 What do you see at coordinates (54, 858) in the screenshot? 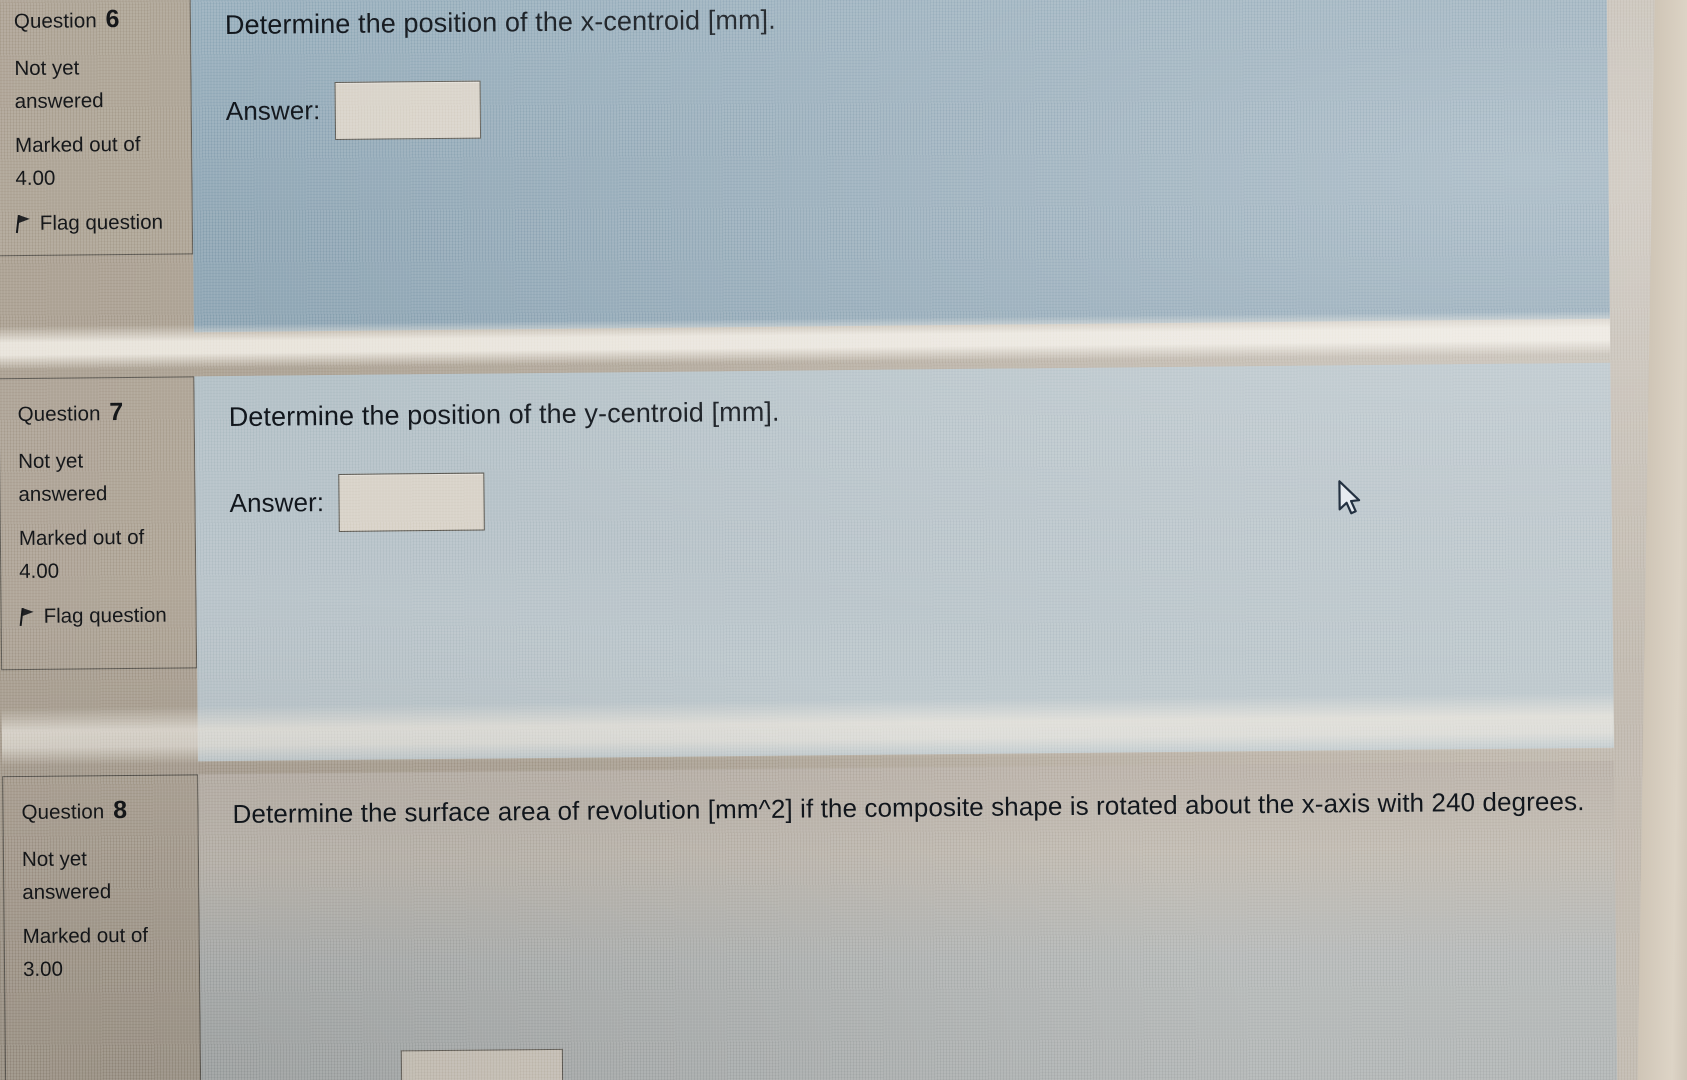
I see `question-state-line1-8: Not yet` at bounding box center [54, 858].